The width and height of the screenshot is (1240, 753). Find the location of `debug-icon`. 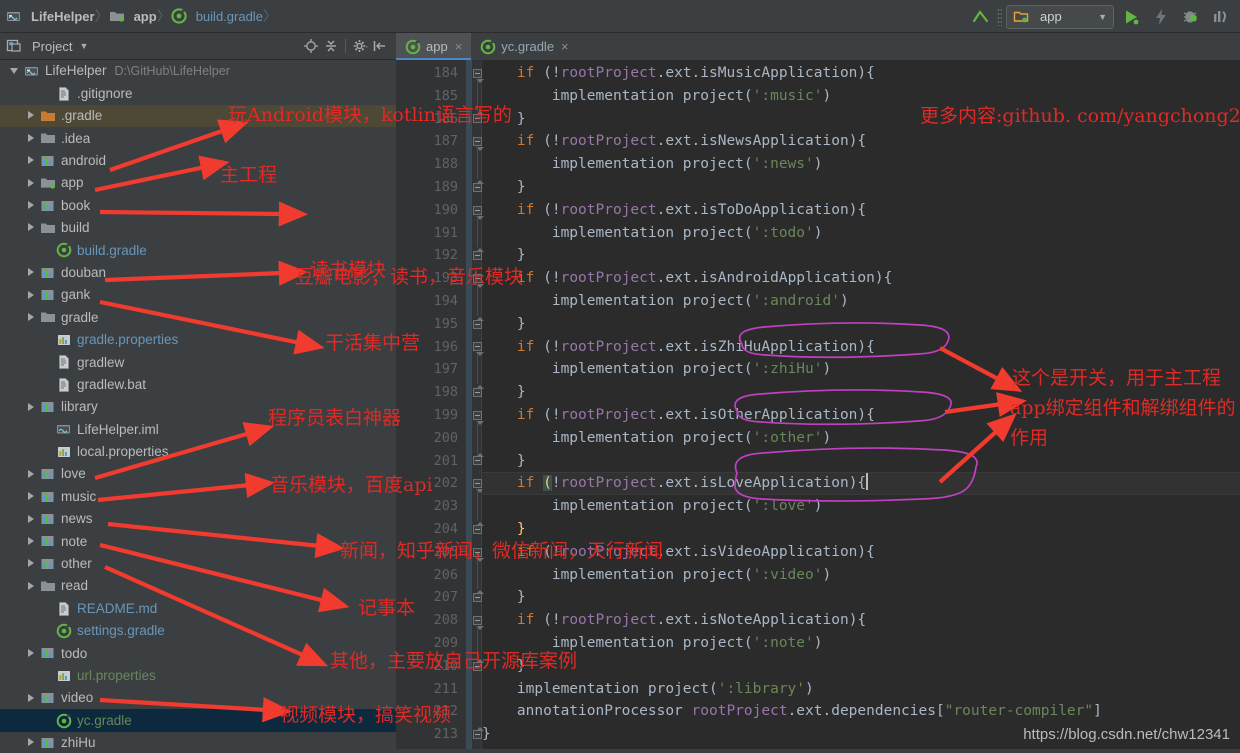

debug-icon is located at coordinates (1191, 17).